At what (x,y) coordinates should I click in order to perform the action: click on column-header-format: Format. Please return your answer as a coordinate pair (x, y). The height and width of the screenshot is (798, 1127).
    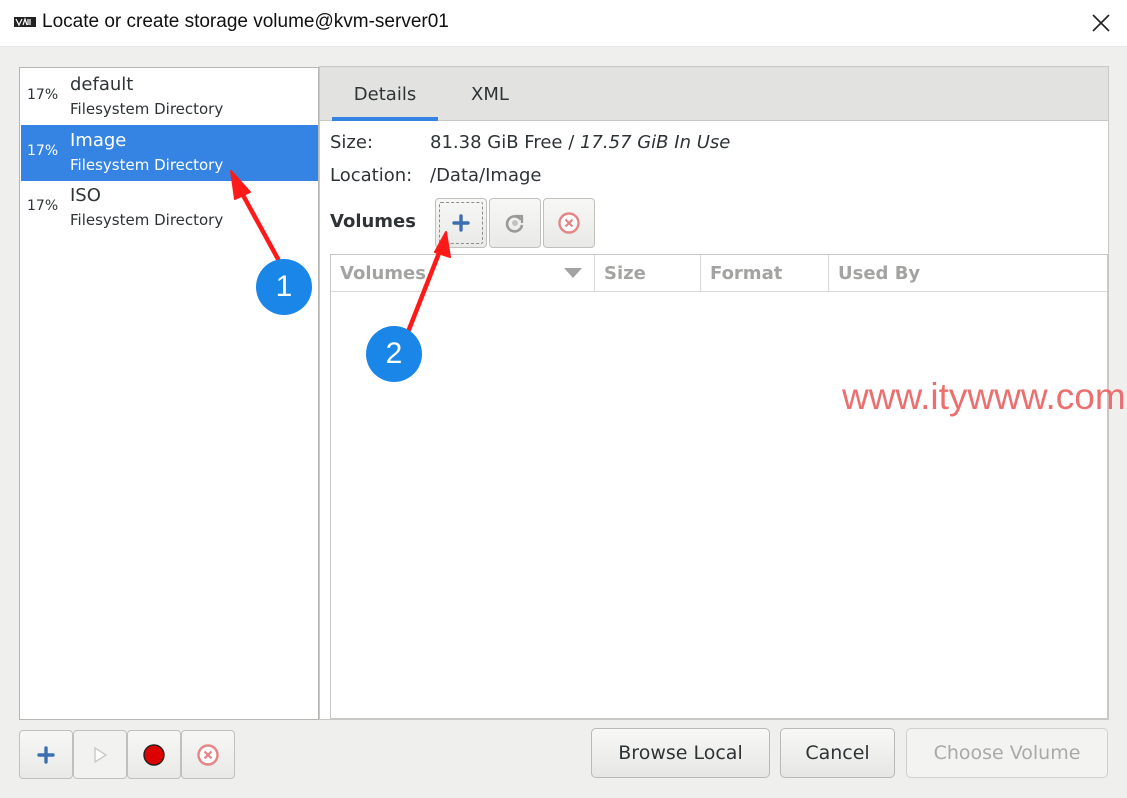
    Looking at the image, I should click on (765, 273).